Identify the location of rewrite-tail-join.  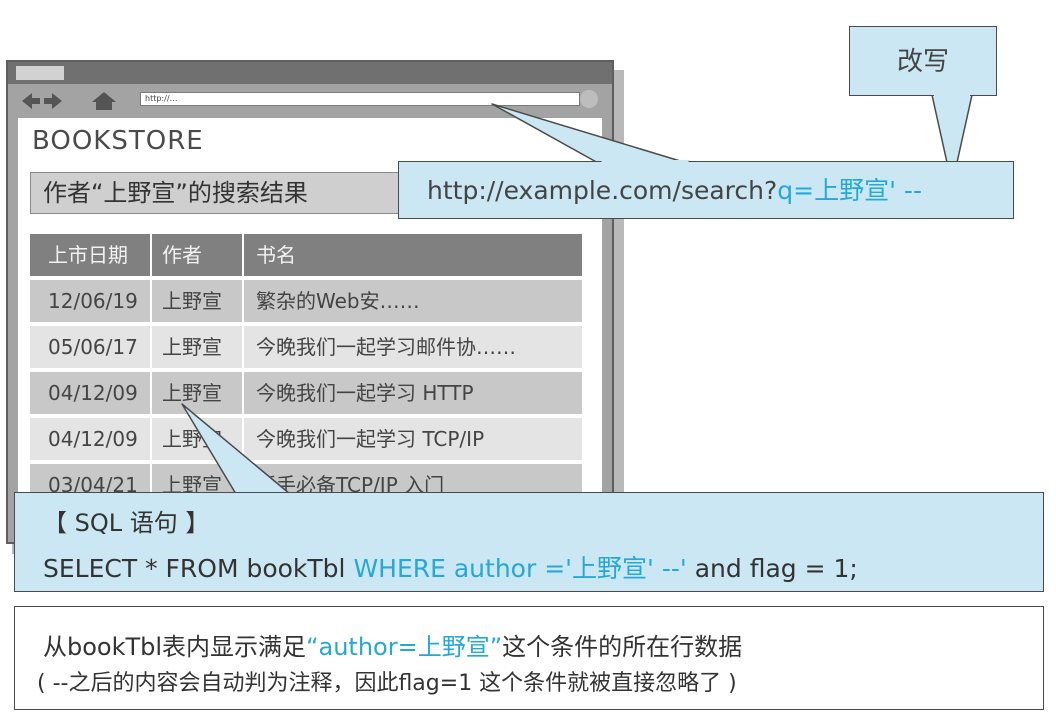
(952, 95).